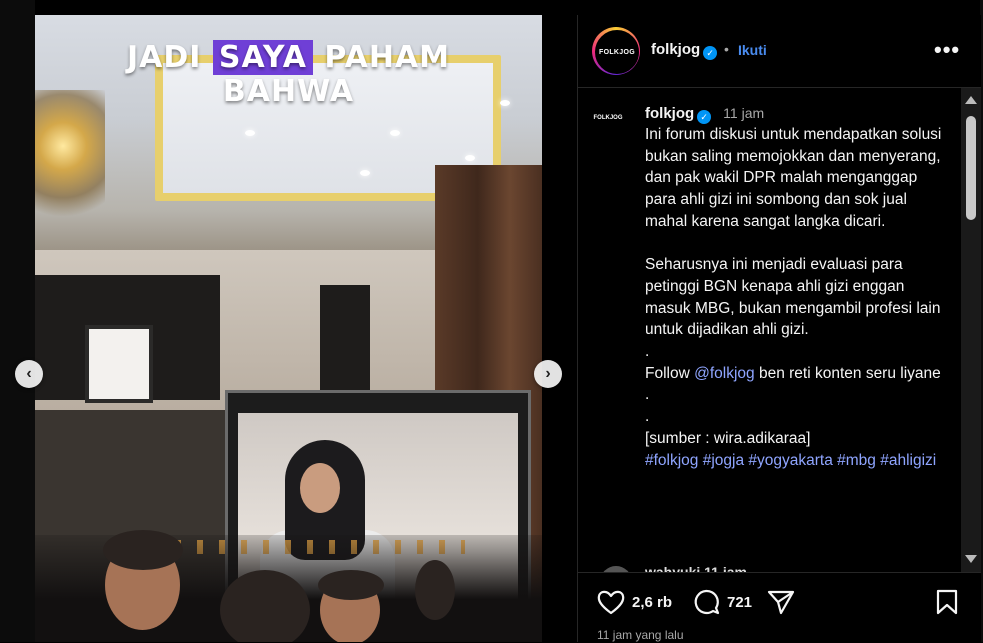 This screenshot has width=983, height=643. I want to click on like-count: 2,6 rb, so click(652, 602).